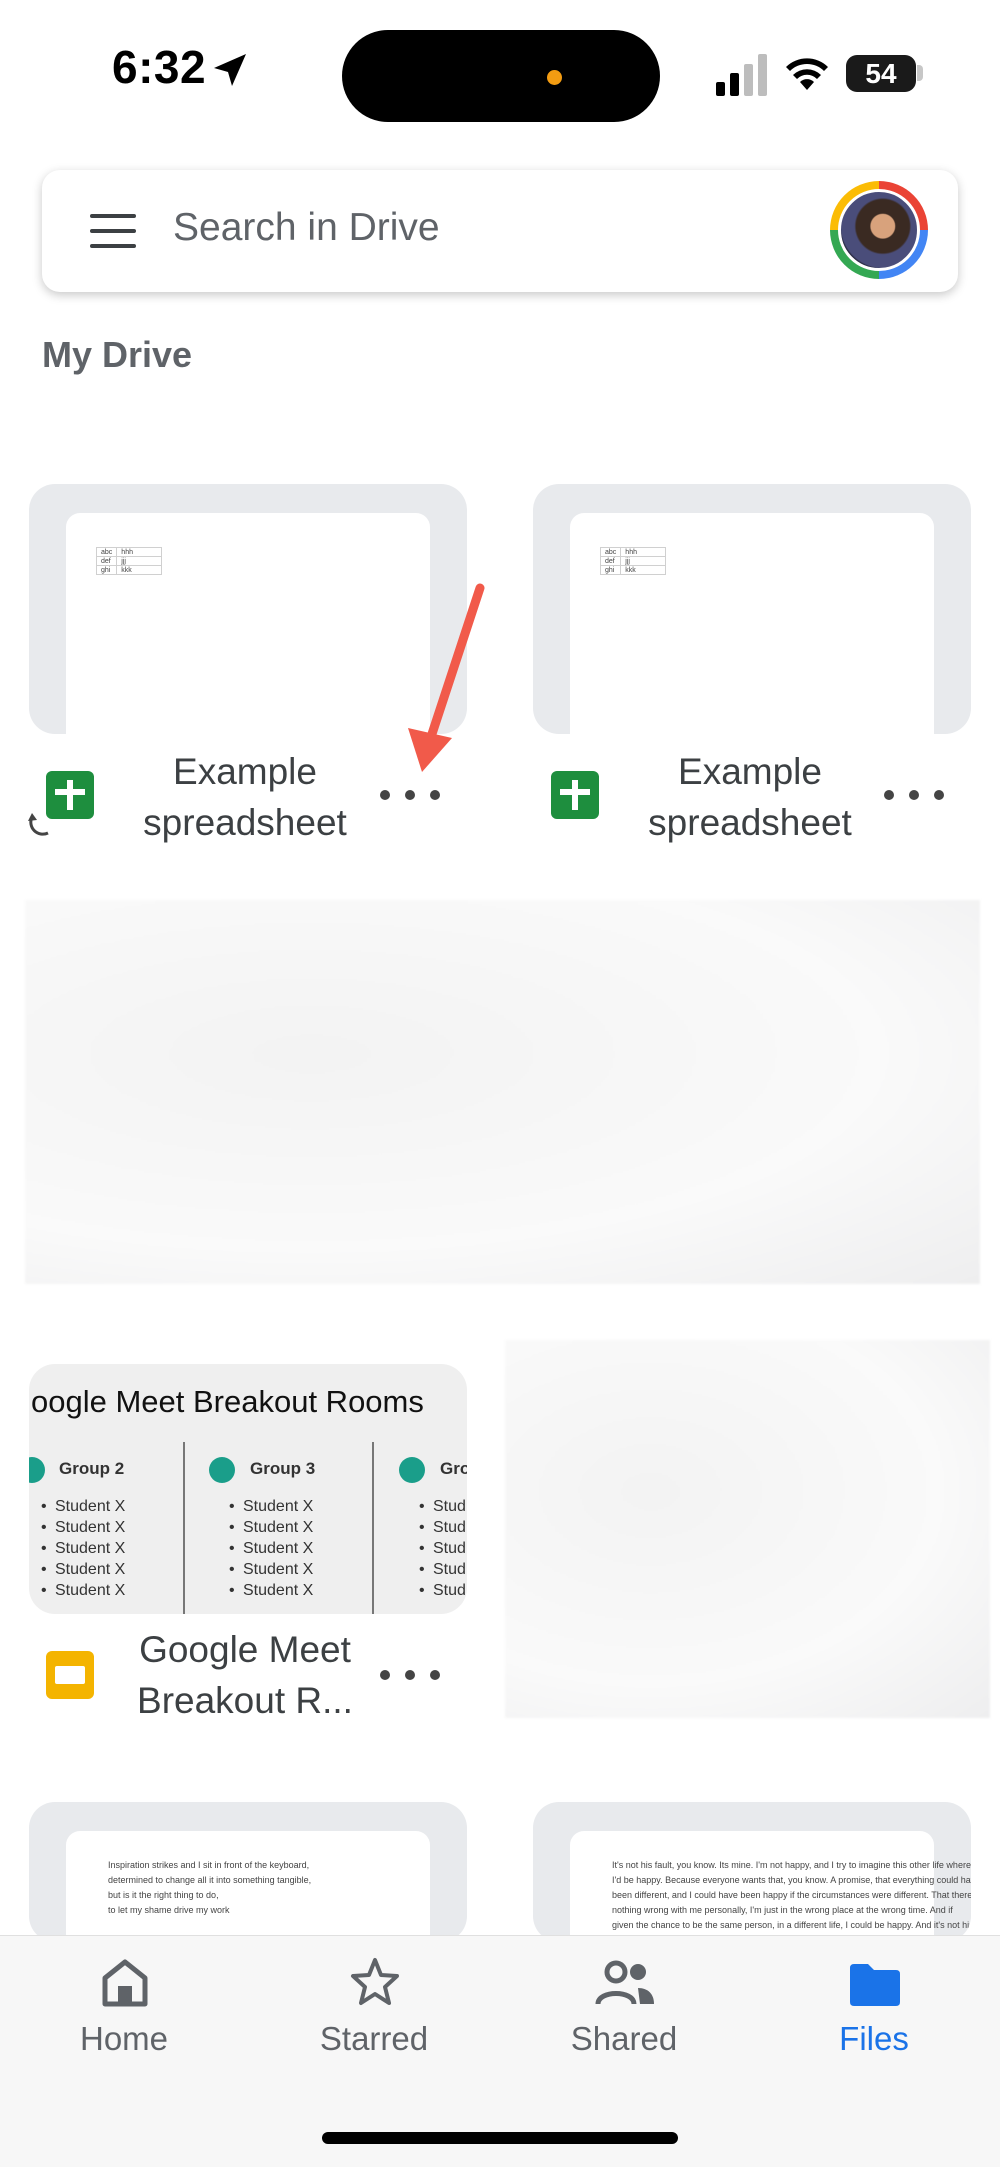 The image size is (1000, 2167). I want to click on privacy-indicator, so click(554, 77).